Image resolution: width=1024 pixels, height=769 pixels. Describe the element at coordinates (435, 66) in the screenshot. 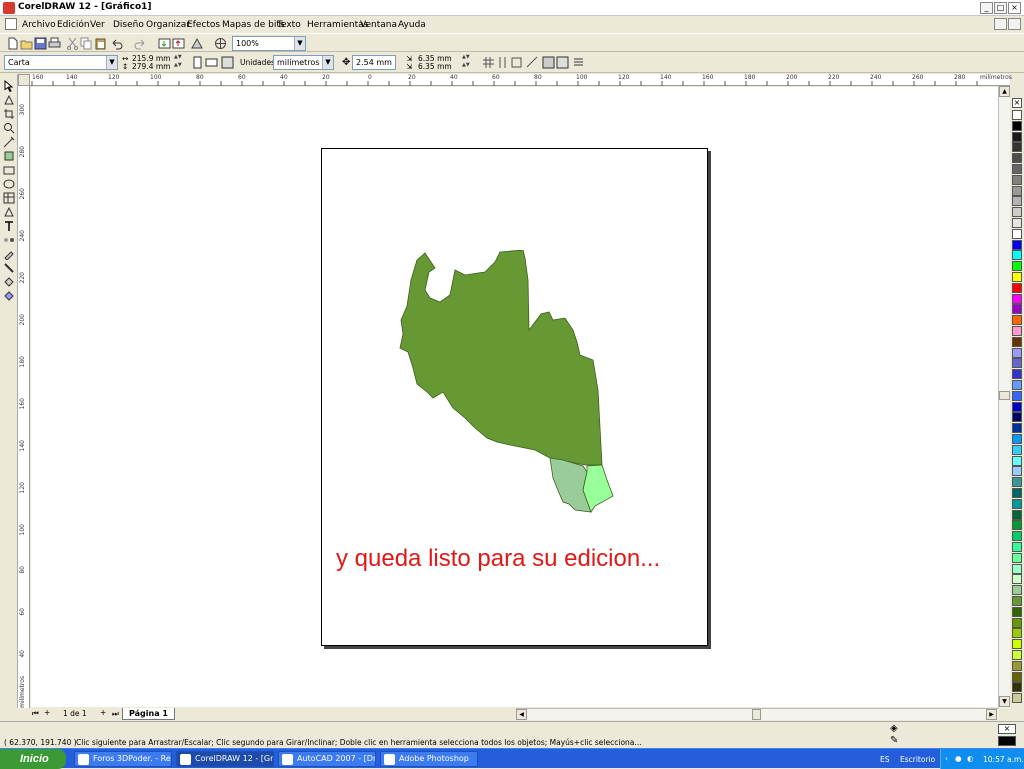

I see `duplicate-y-field: 6.35 mm` at that location.